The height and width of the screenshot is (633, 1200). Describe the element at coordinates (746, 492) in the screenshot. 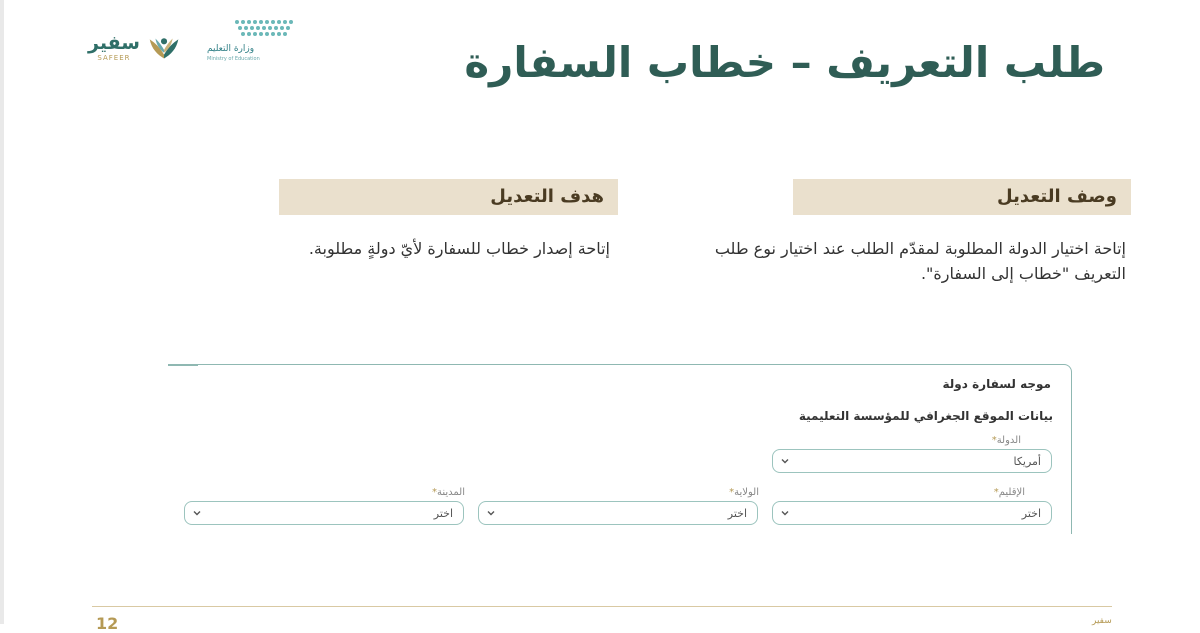

I see `state-label-text: الولاية` at that location.